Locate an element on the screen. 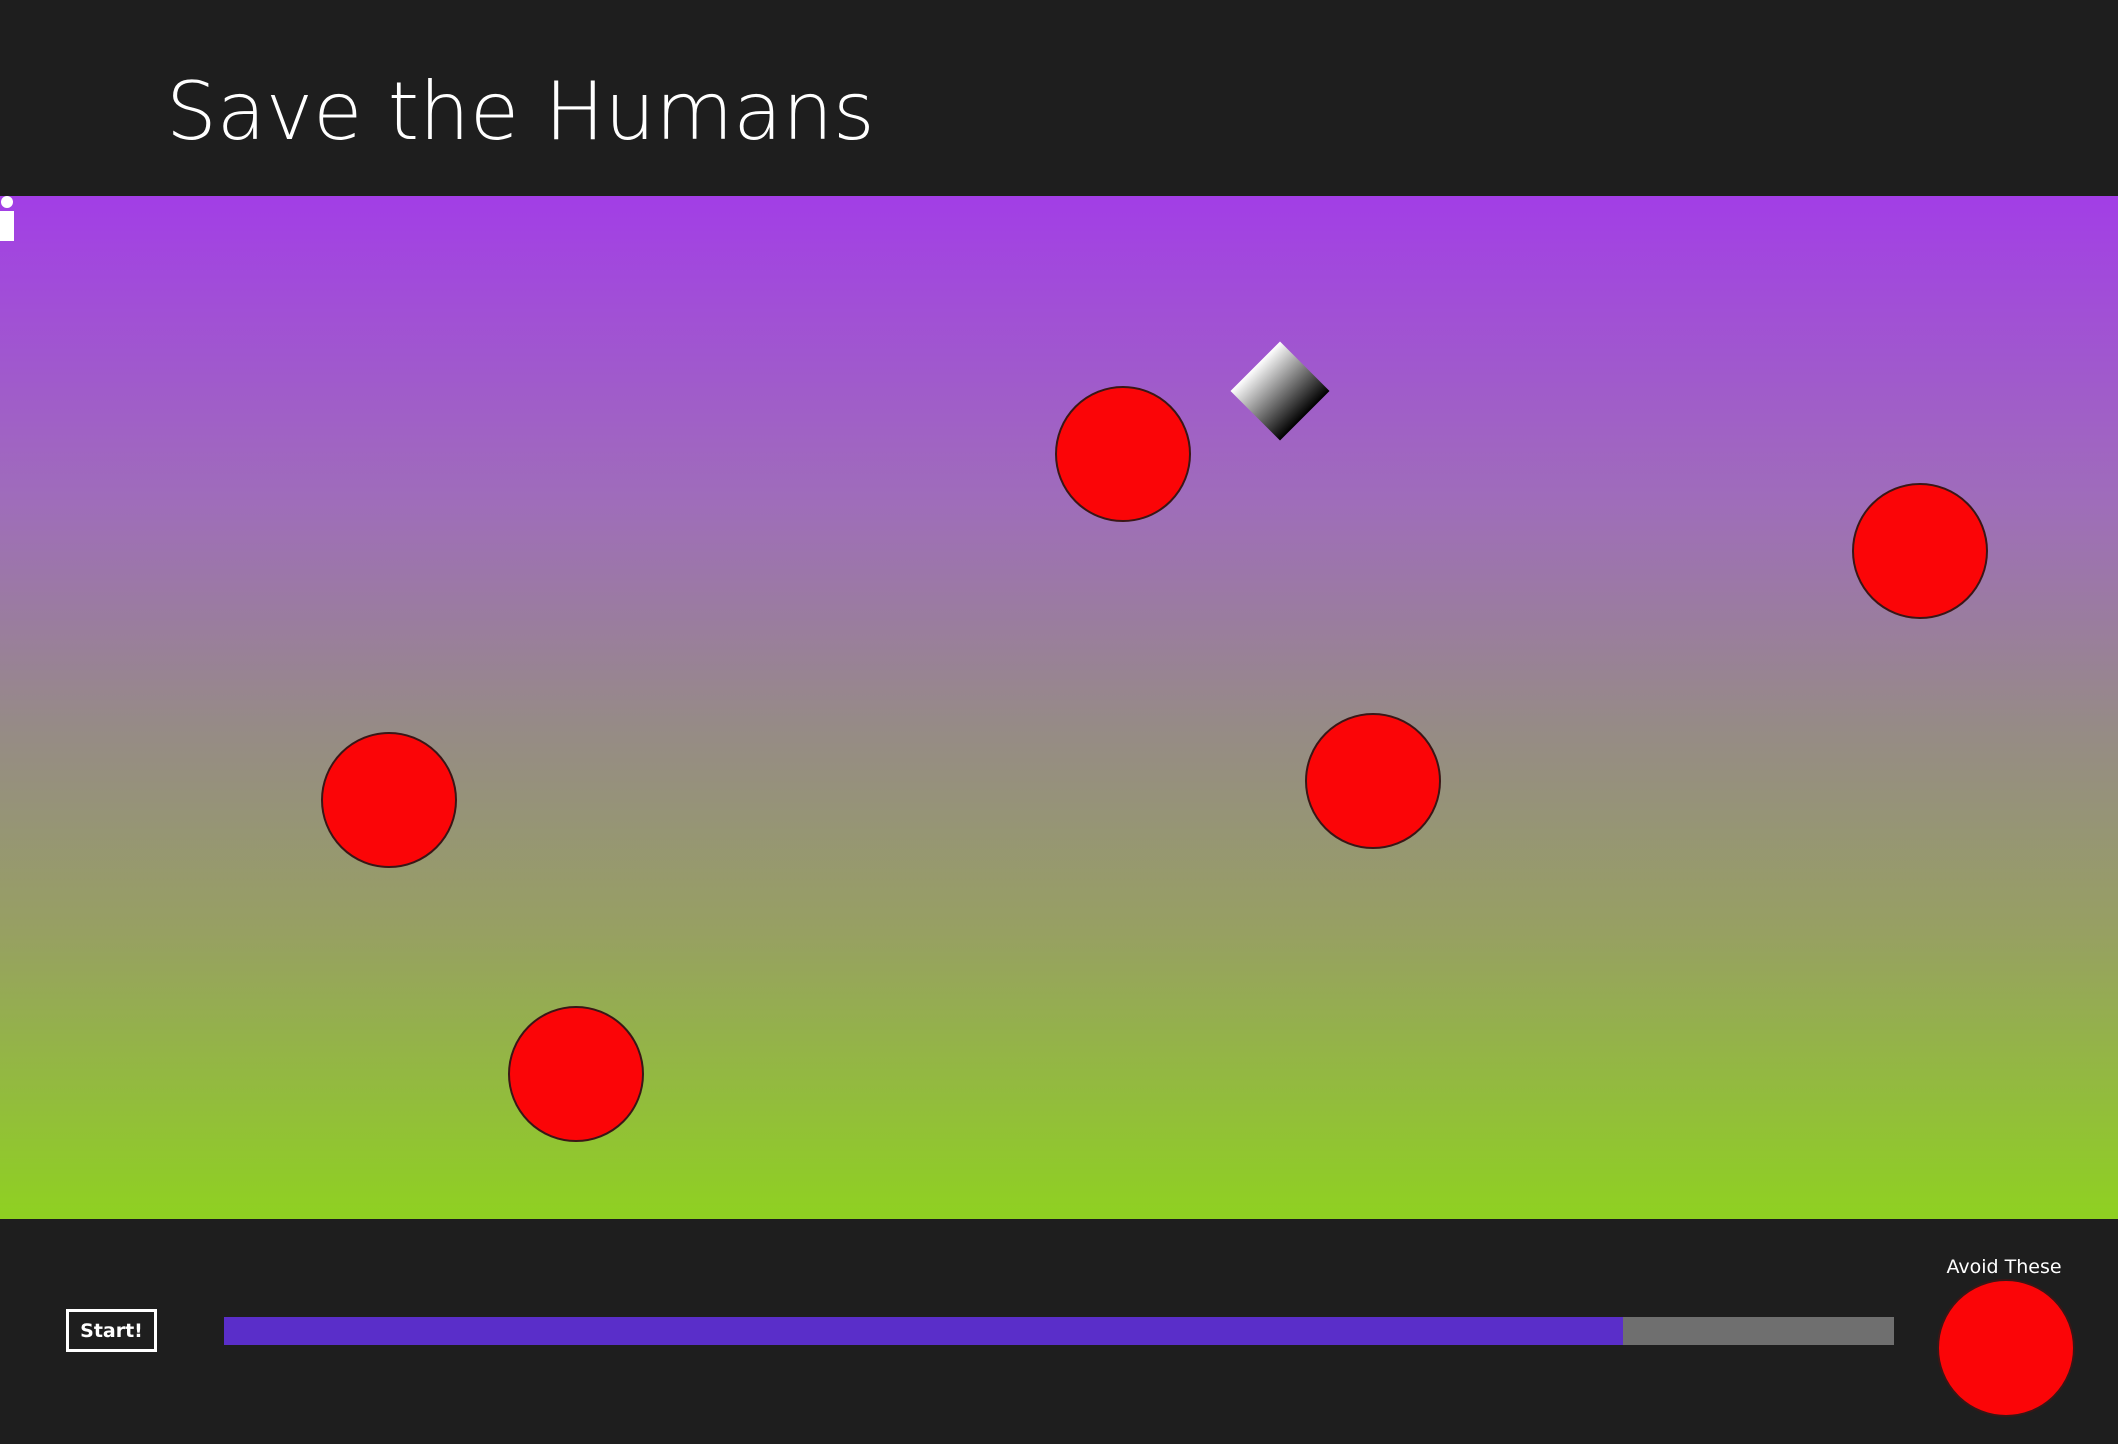  progress-bar is located at coordinates (1059, 1331).